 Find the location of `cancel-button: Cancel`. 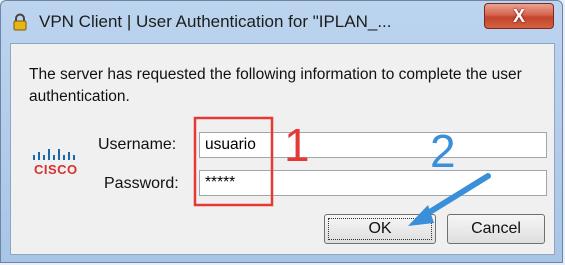

cancel-button: Cancel is located at coordinates (496, 229).